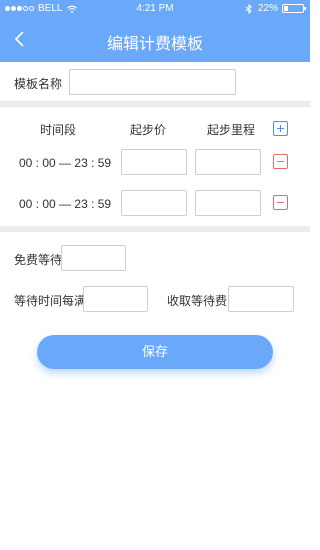 The image size is (320, 550). Describe the element at coordinates (38, 84) in the screenshot. I see `template-name-label: 模板名称` at that location.